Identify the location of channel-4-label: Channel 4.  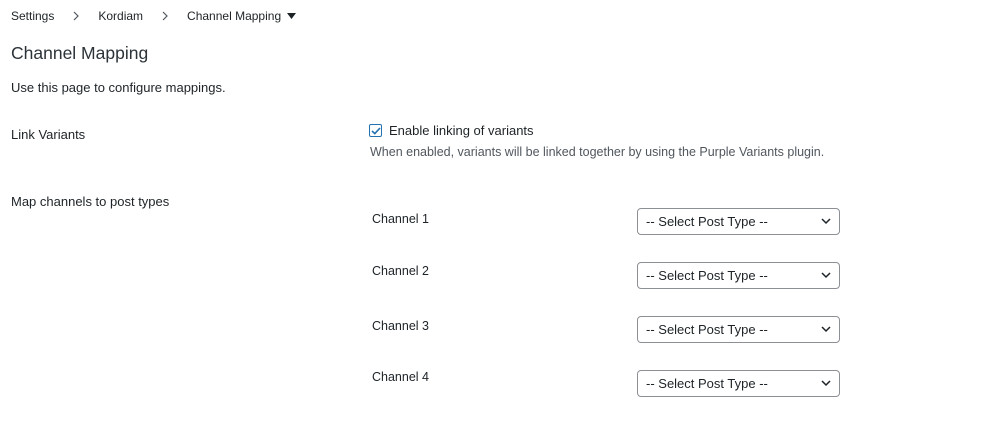
(400, 377).